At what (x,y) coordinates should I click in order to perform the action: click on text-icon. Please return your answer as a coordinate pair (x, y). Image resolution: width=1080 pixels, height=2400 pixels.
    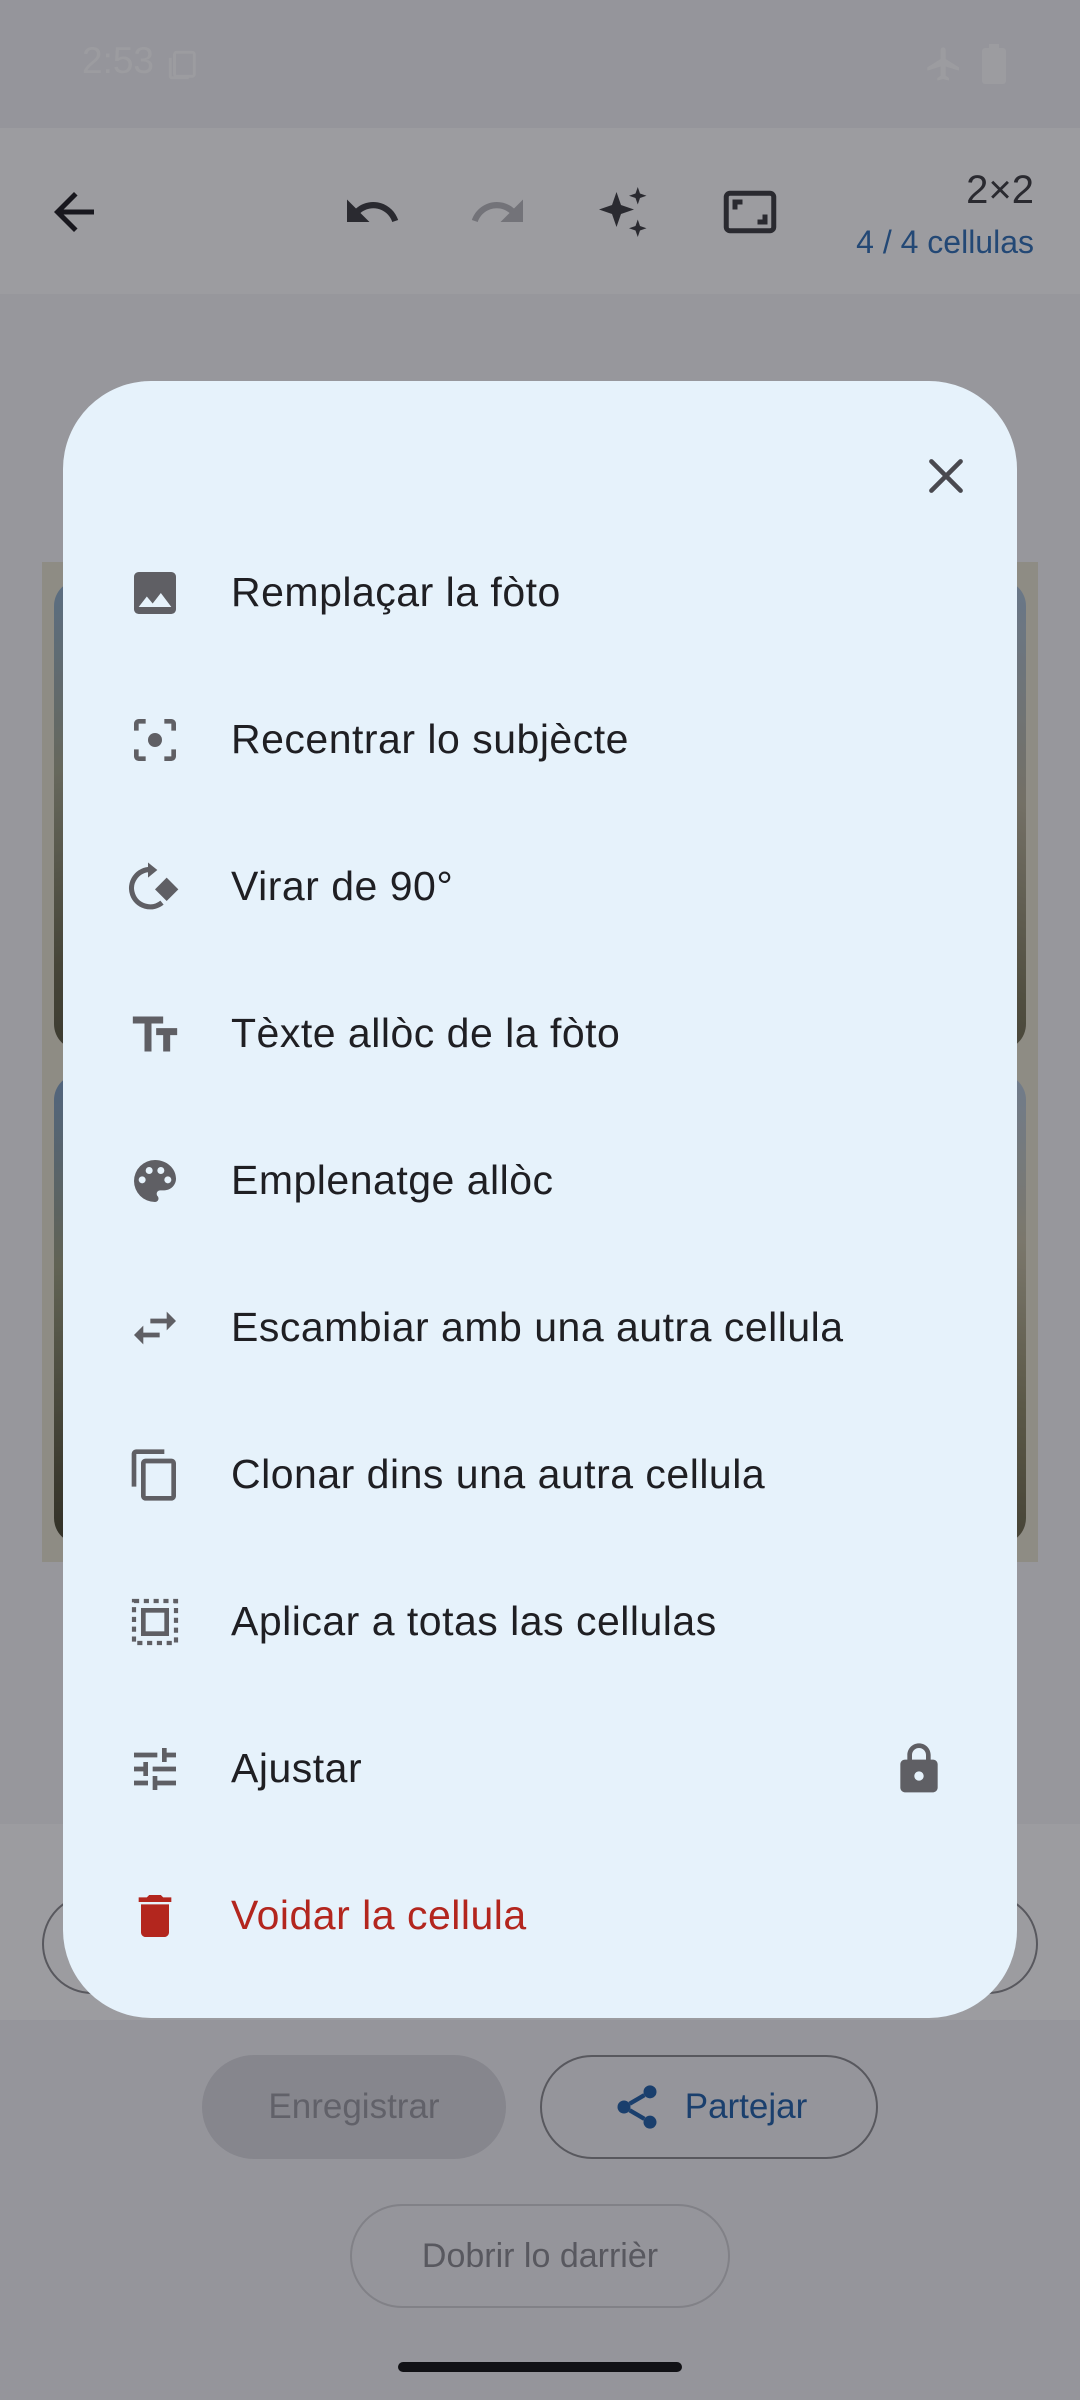
    Looking at the image, I should click on (155, 1034).